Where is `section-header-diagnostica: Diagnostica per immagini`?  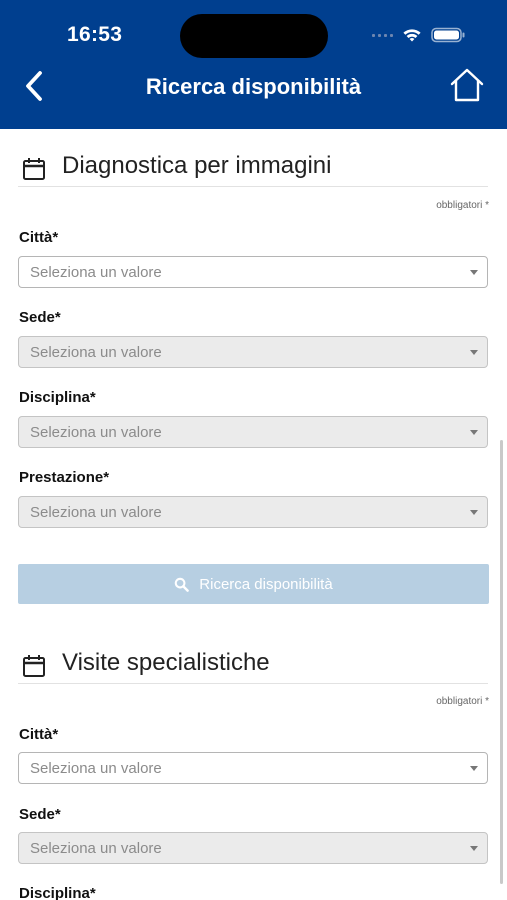 section-header-diagnostica: Diagnostica per immagini is located at coordinates (253, 163).